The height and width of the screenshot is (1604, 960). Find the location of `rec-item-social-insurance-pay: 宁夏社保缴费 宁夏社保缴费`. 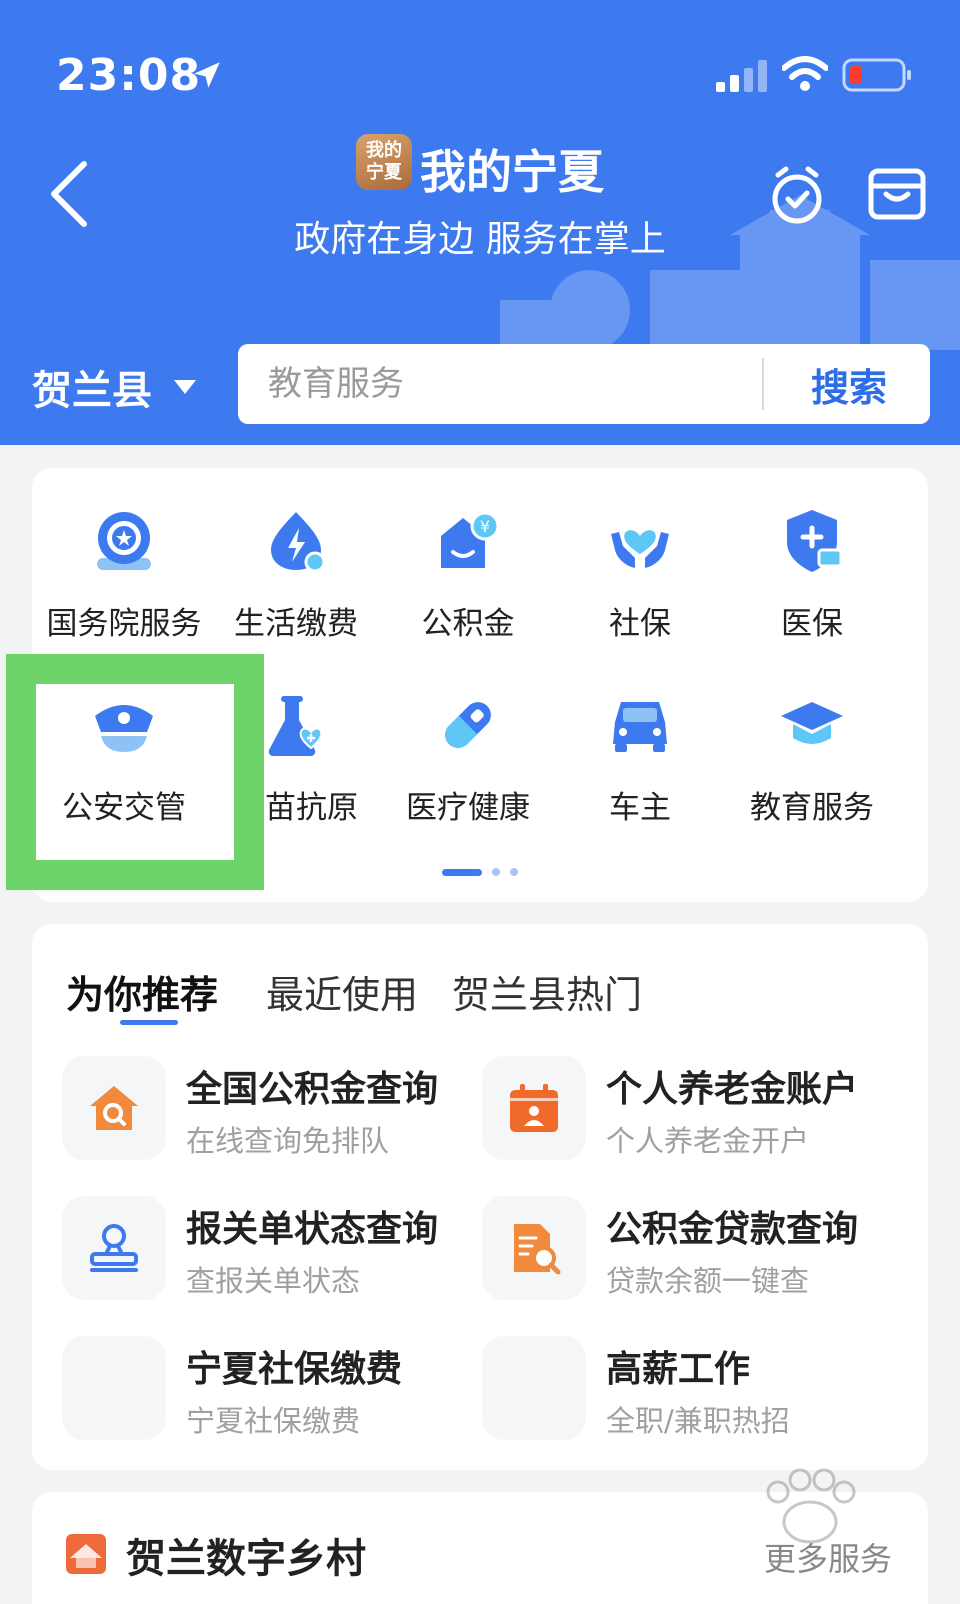

rec-item-social-insurance-pay: 宁夏社保缴费 宁夏社保缴费 is located at coordinates (272, 1388).